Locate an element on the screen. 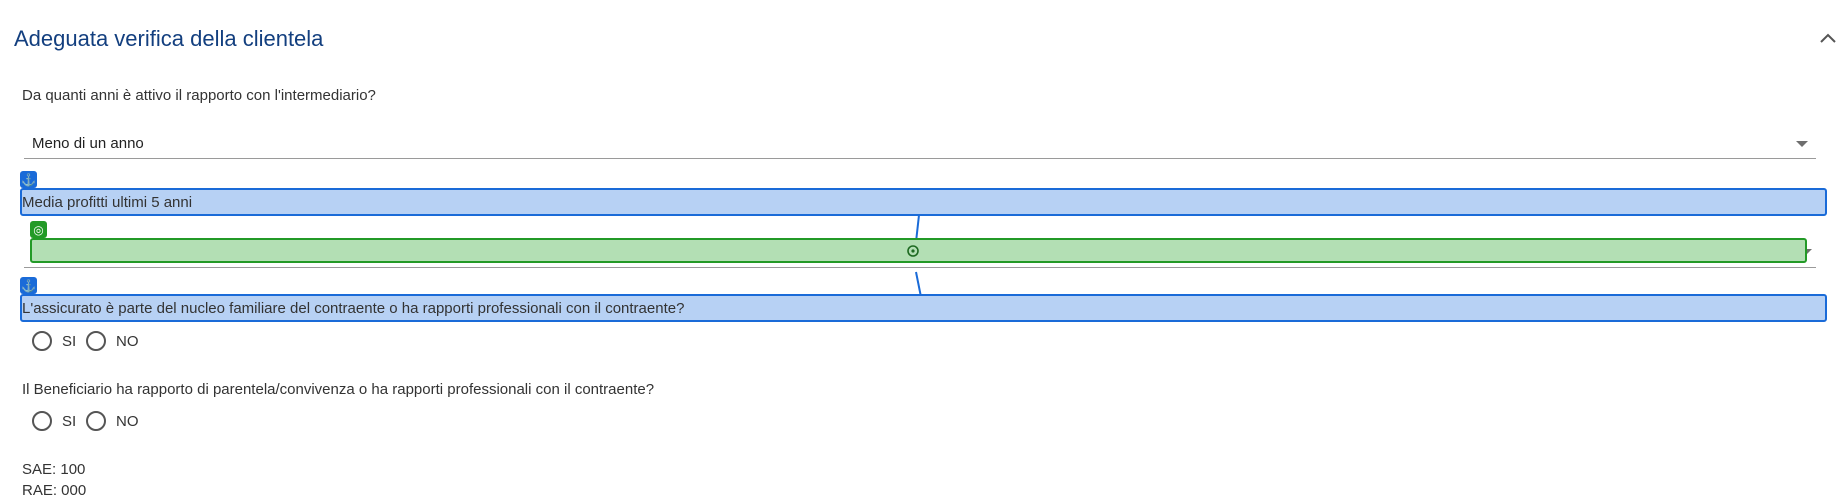 This screenshot has height=499, width=1847. radio-assicurato-no-label: NO is located at coordinates (127, 341).